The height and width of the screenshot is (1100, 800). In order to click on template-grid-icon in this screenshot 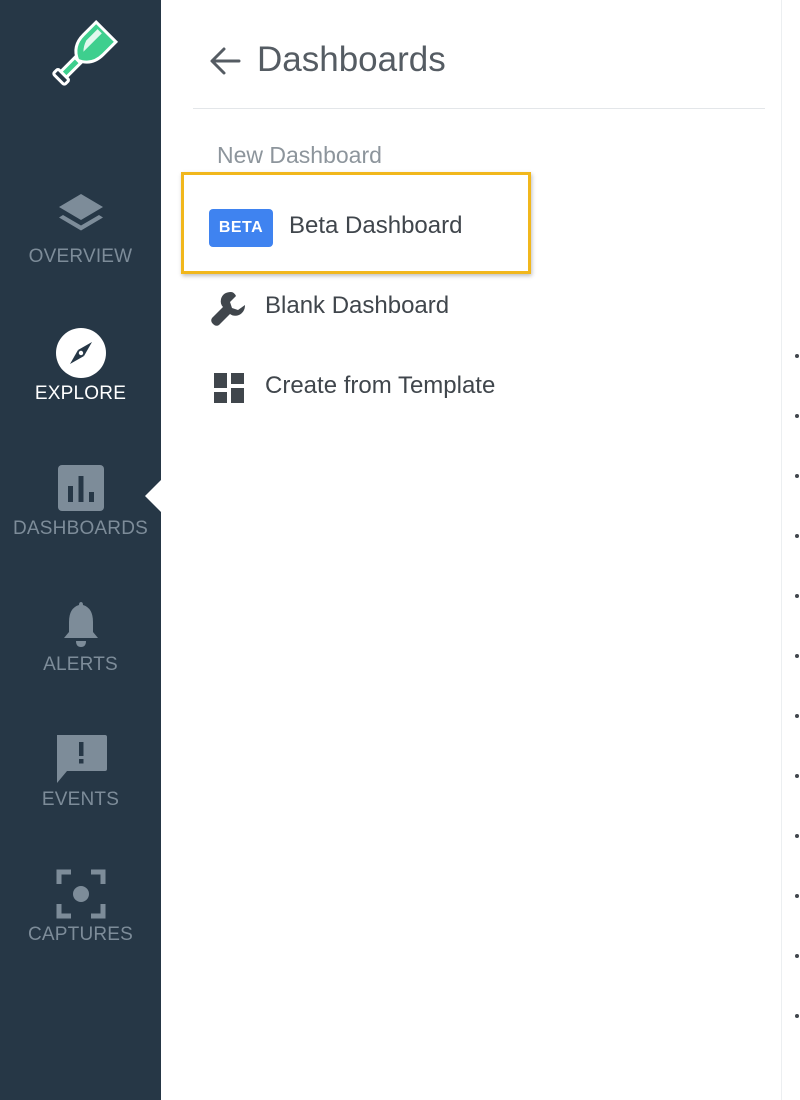, I will do `click(229, 388)`.